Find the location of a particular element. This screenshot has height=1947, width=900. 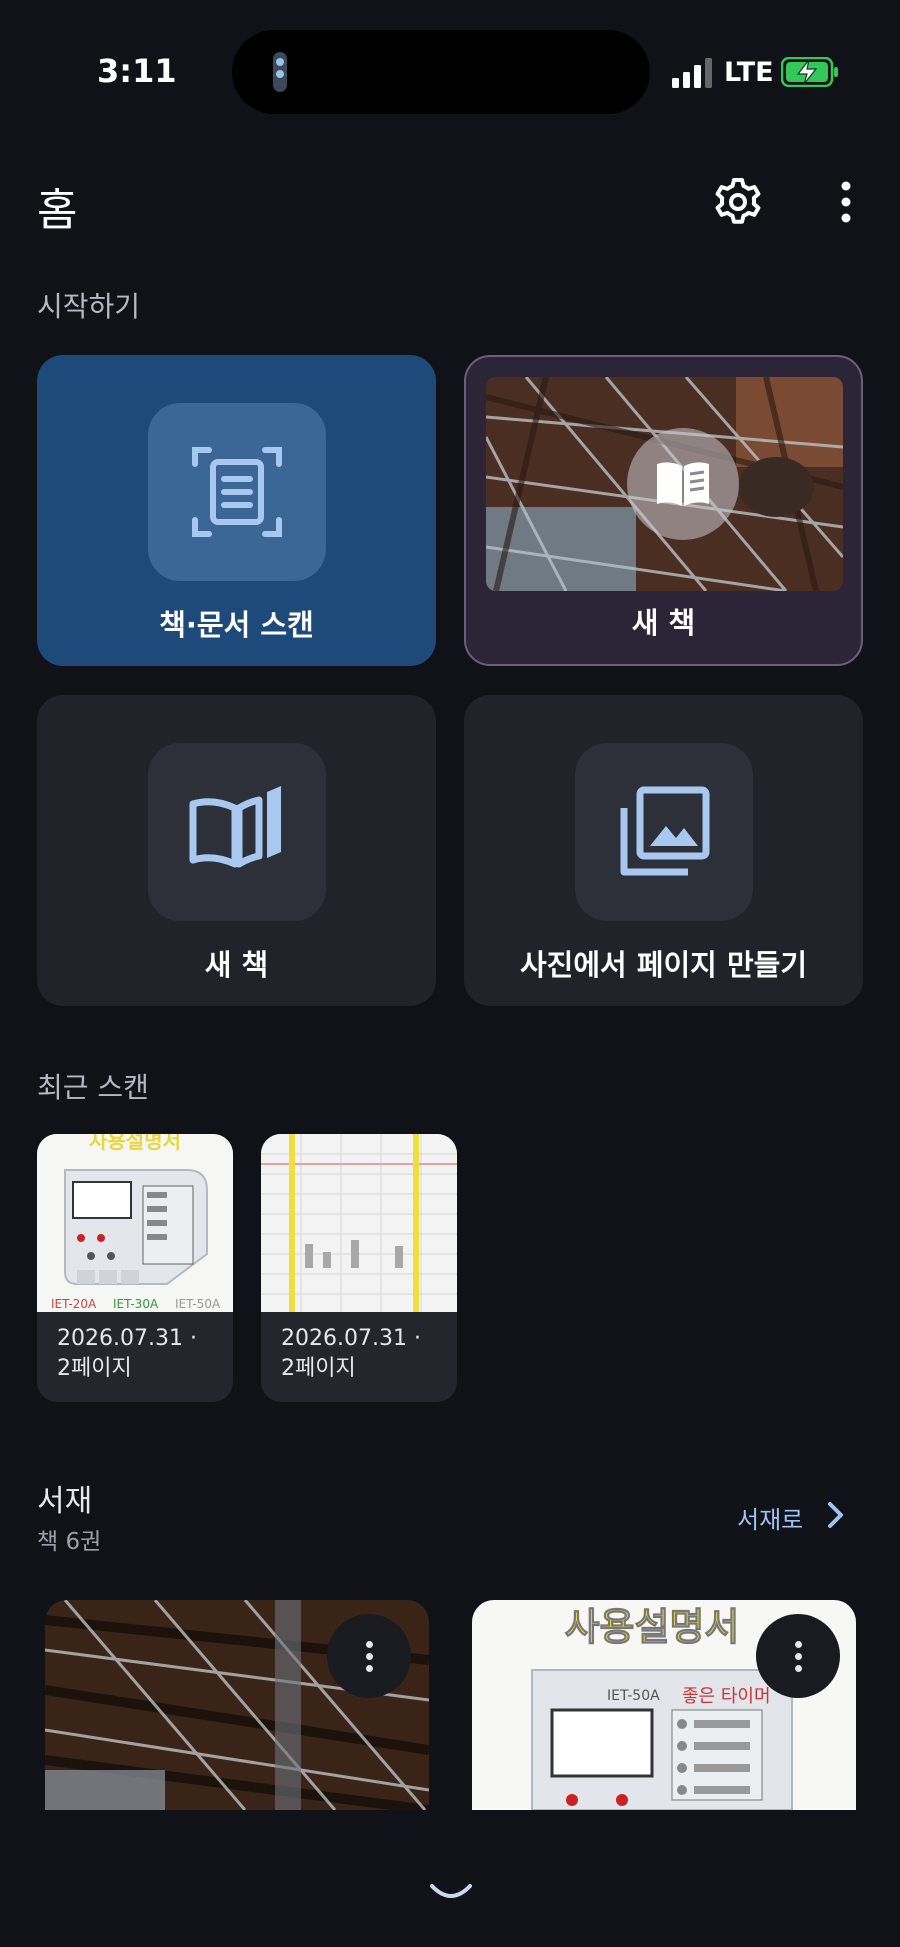

manual-thumb-model-3: IET-50A is located at coordinates (198, 1304).